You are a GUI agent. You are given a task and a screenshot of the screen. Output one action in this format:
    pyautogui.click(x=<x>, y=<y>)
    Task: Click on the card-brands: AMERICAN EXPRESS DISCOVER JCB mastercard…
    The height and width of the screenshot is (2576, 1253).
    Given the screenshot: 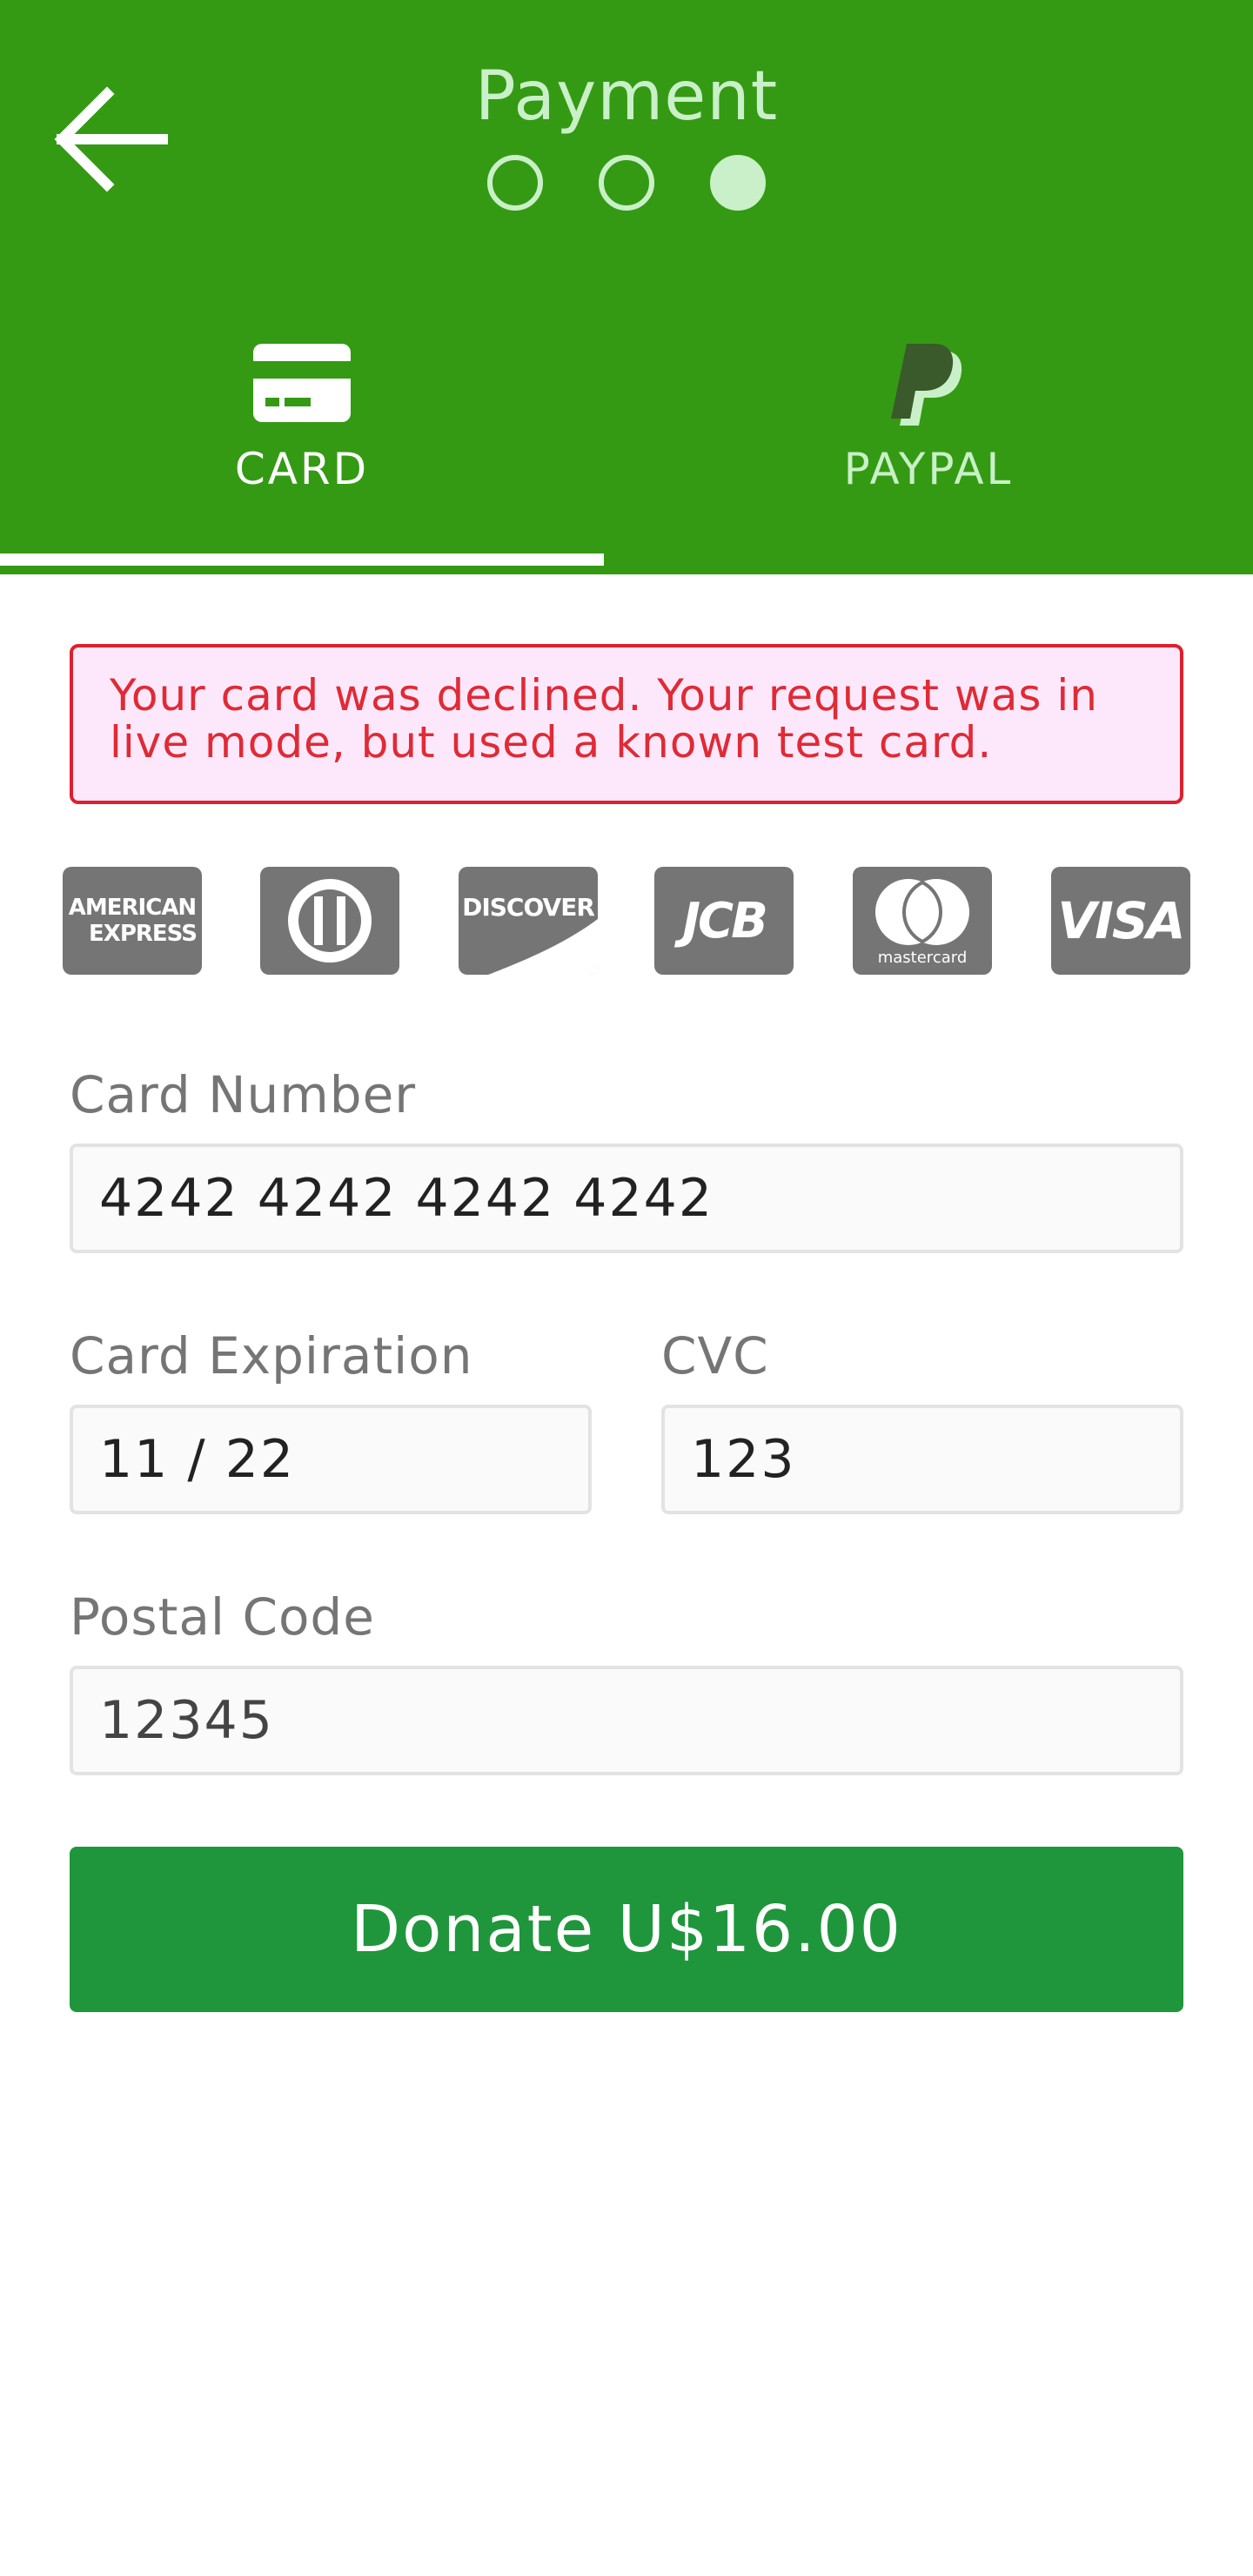 What is the action you would take?
    pyautogui.click(x=626, y=921)
    